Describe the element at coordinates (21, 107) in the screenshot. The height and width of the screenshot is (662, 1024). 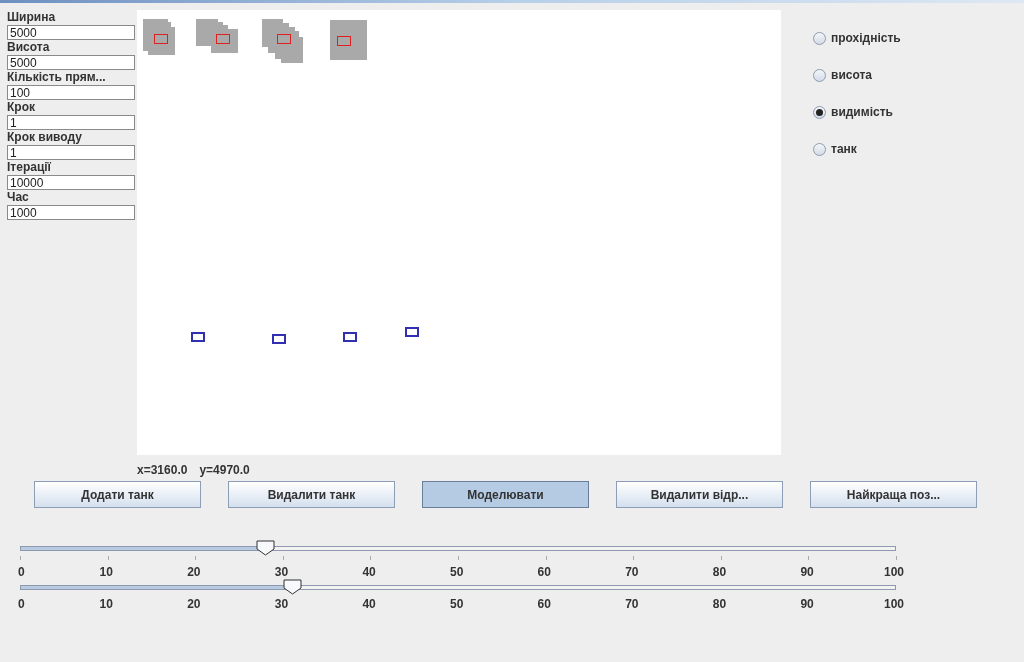
I see `field-label: Крок` at that location.